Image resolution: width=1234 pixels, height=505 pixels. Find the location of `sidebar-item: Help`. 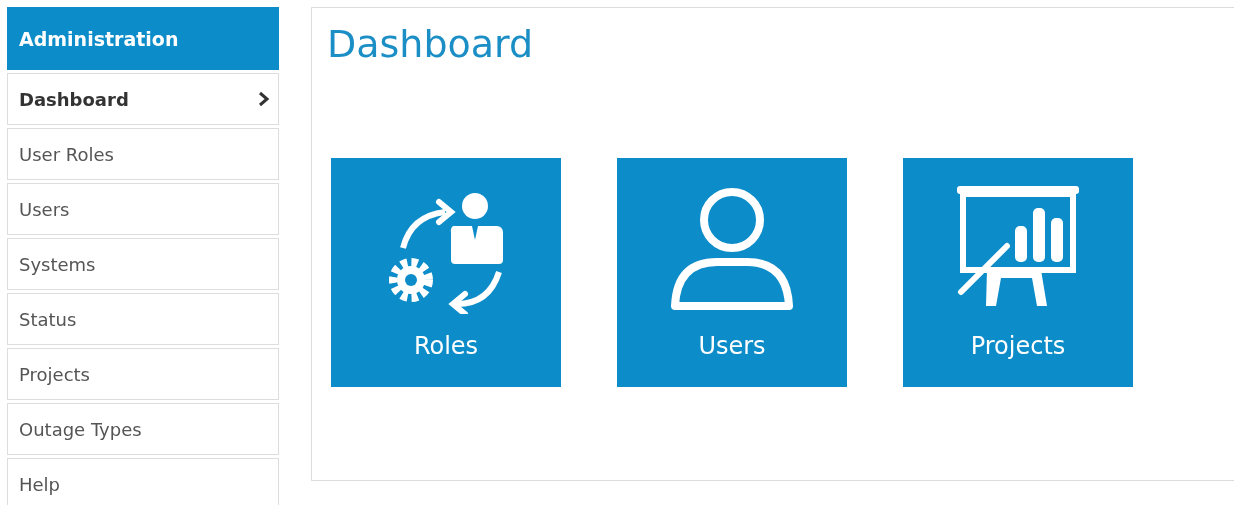

sidebar-item: Help is located at coordinates (143, 481).